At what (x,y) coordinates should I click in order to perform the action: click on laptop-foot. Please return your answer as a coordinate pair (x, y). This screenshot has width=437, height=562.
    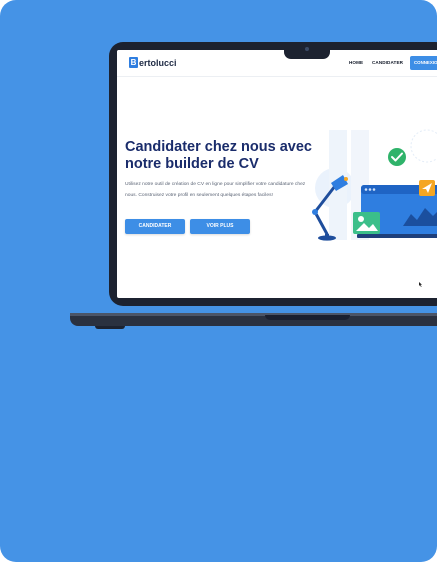
    Looking at the image, I should click on (110, 327).